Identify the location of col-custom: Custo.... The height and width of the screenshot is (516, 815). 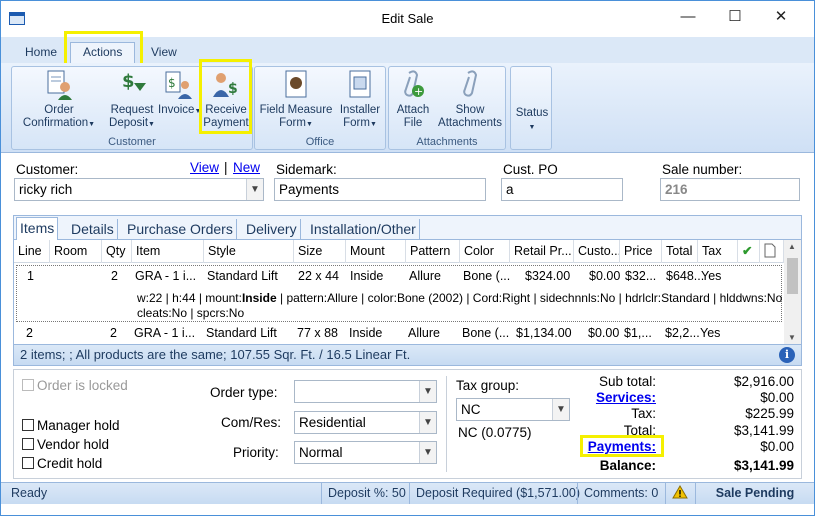
(597, 251).